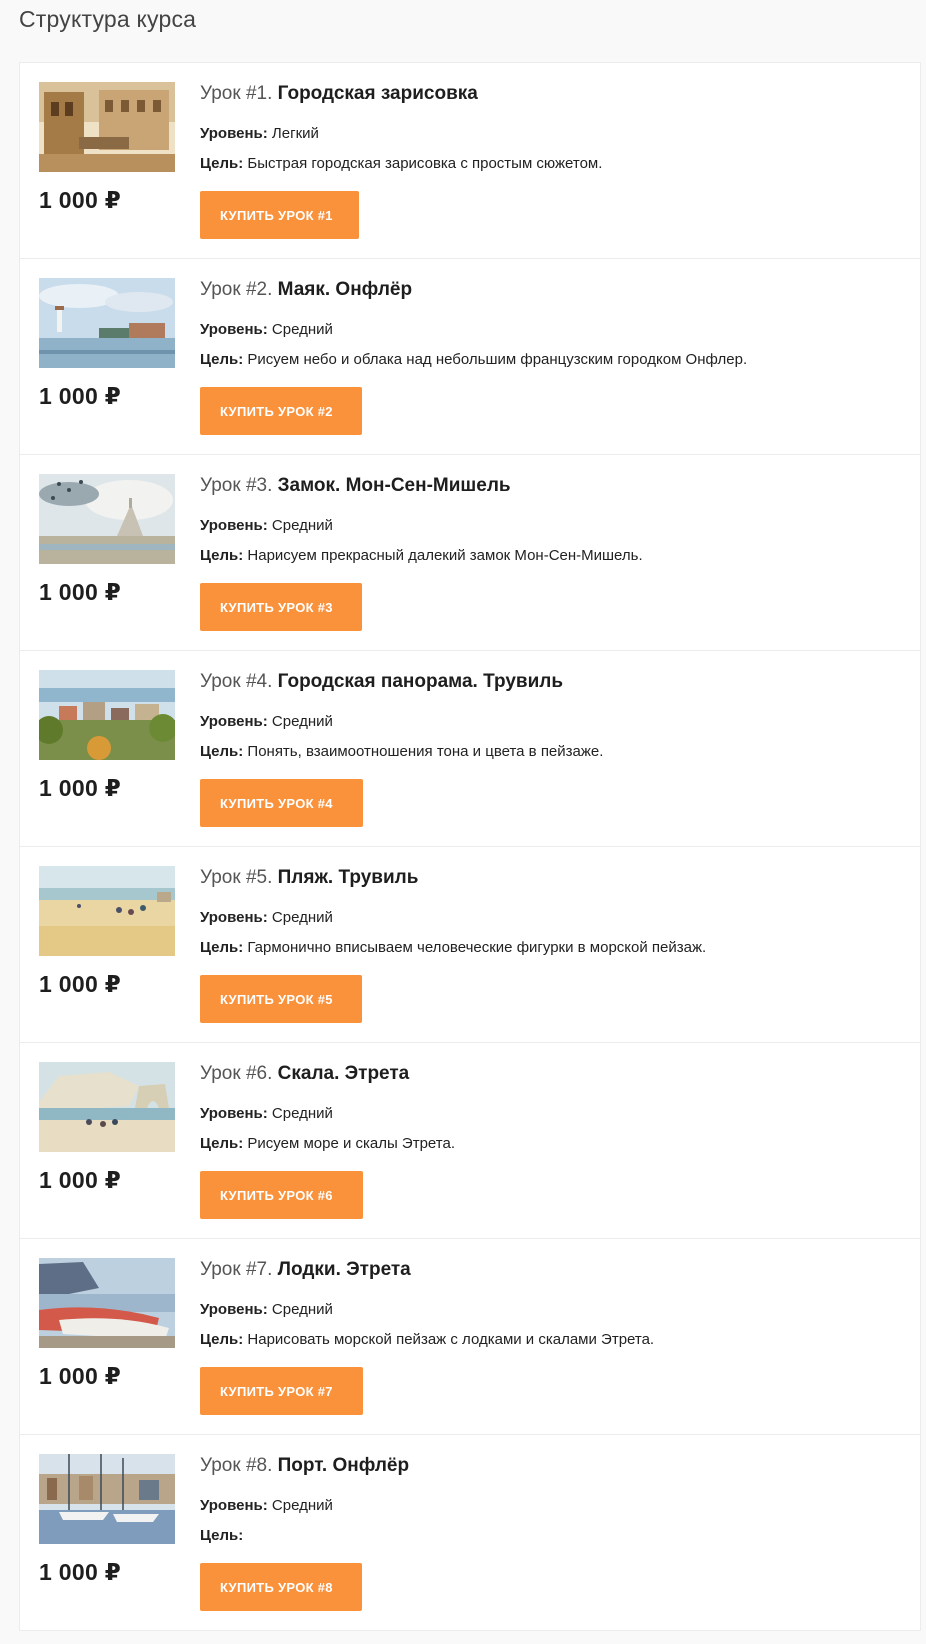 This screenshot has width=926, height=1644. I want to click on lesson-title: Урок #5. Пляж. Трувиль, so click(309, 878).